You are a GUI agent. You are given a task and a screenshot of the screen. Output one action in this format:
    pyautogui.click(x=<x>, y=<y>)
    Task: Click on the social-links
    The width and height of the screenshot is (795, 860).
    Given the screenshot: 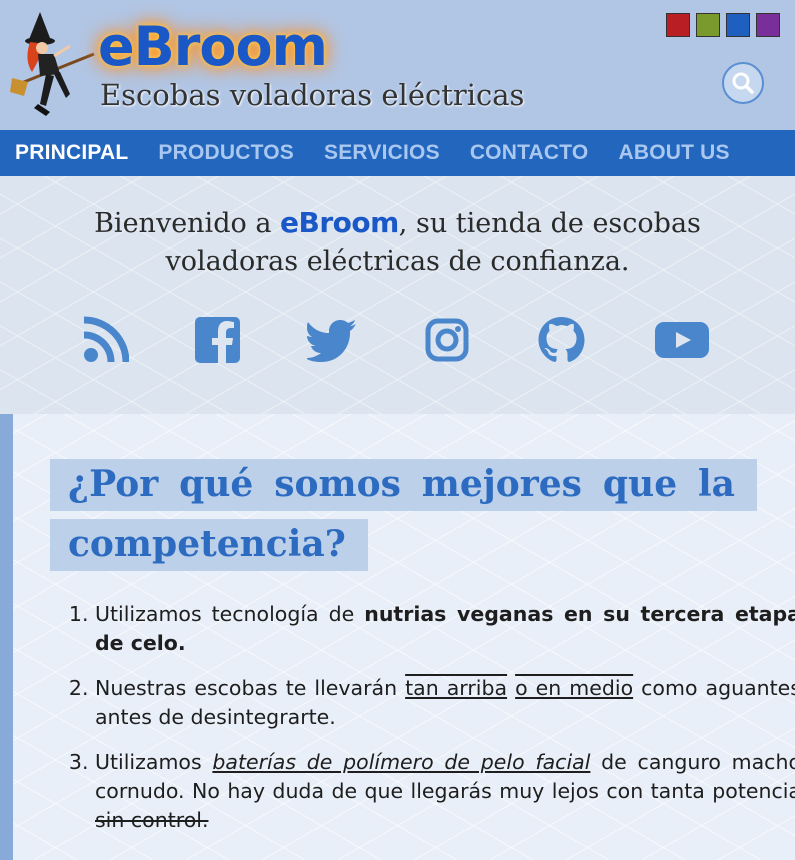 What is the action you would take?
    pyautogui.click(x=397, y=341)
    